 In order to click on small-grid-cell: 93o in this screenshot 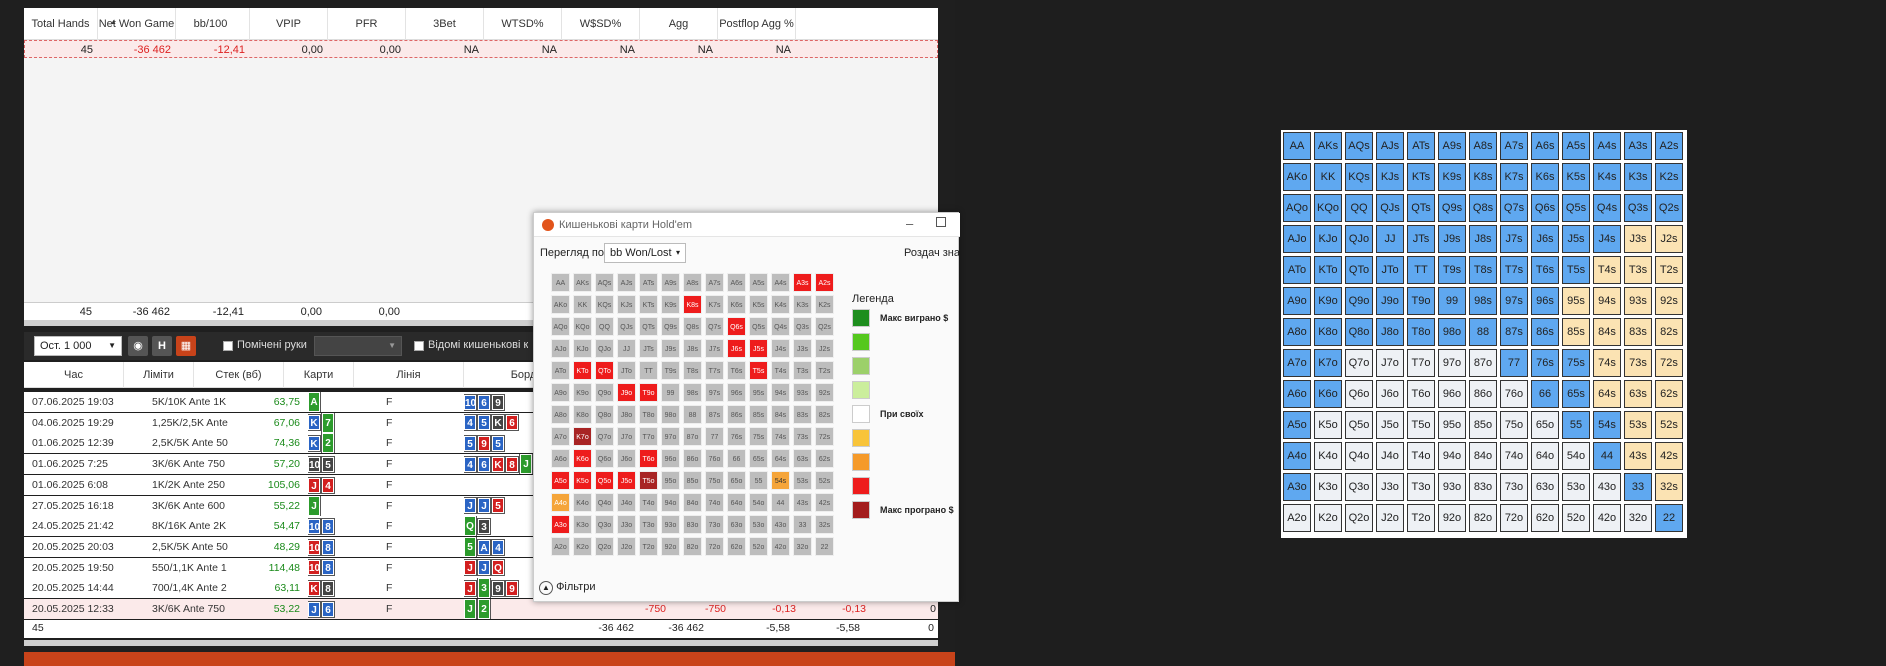, I will do `click(670, 524)`.